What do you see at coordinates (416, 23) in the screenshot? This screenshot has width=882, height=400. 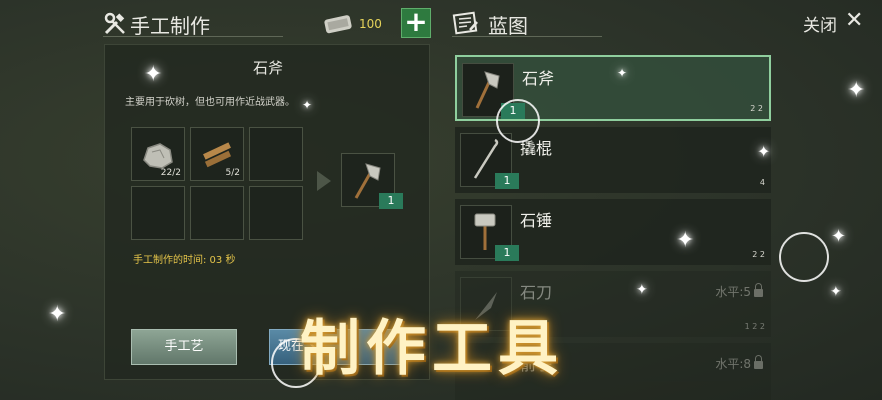 I see `add-currency-button: +` at bounding box center [416, 23].